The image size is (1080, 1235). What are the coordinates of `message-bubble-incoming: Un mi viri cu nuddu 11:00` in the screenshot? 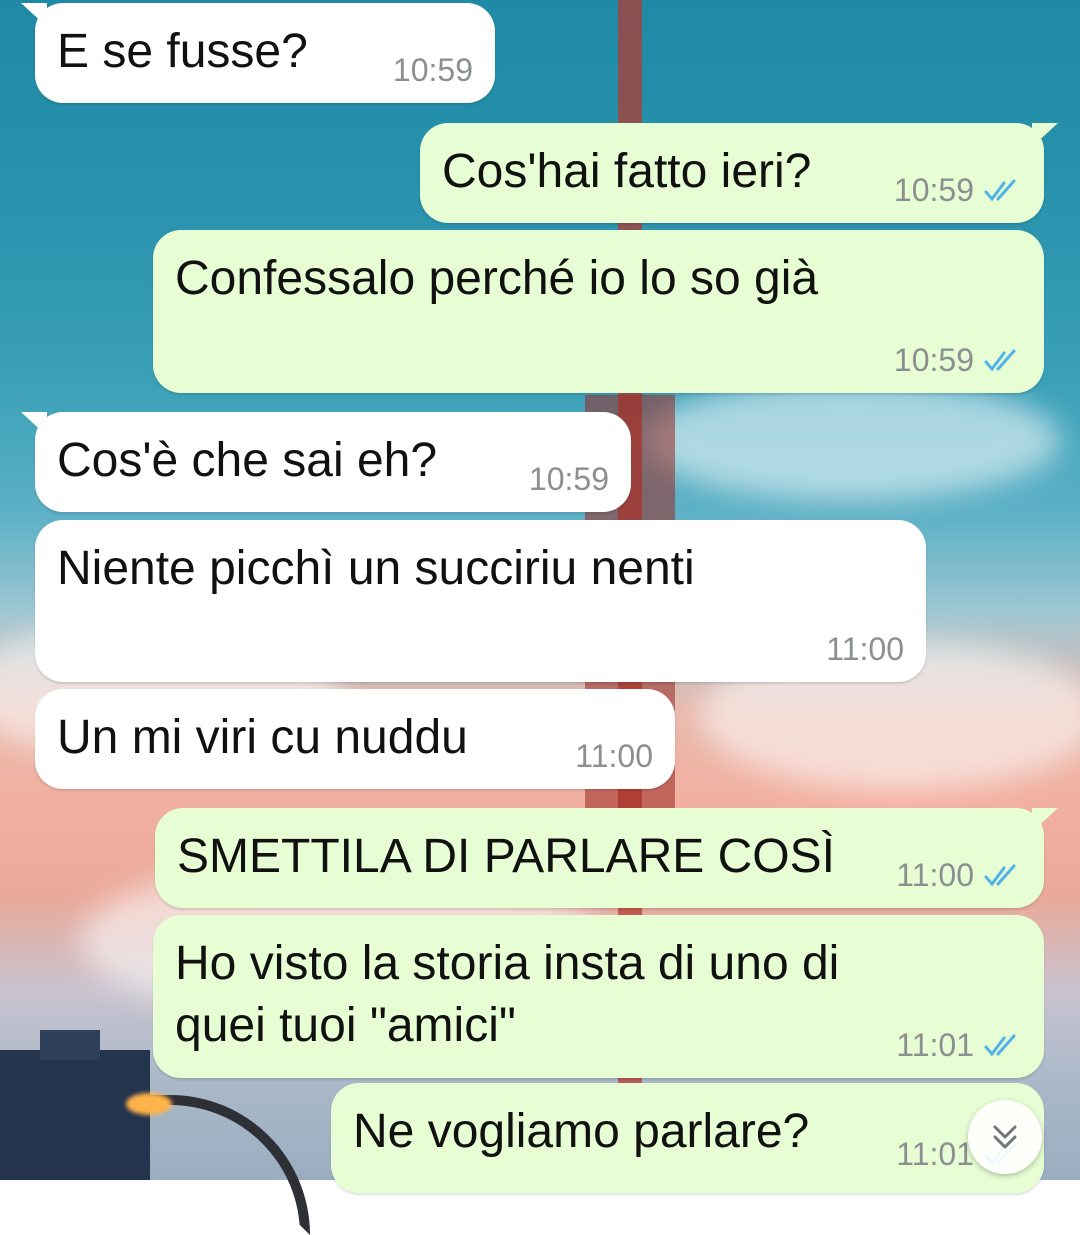 It's located at (355, 739).